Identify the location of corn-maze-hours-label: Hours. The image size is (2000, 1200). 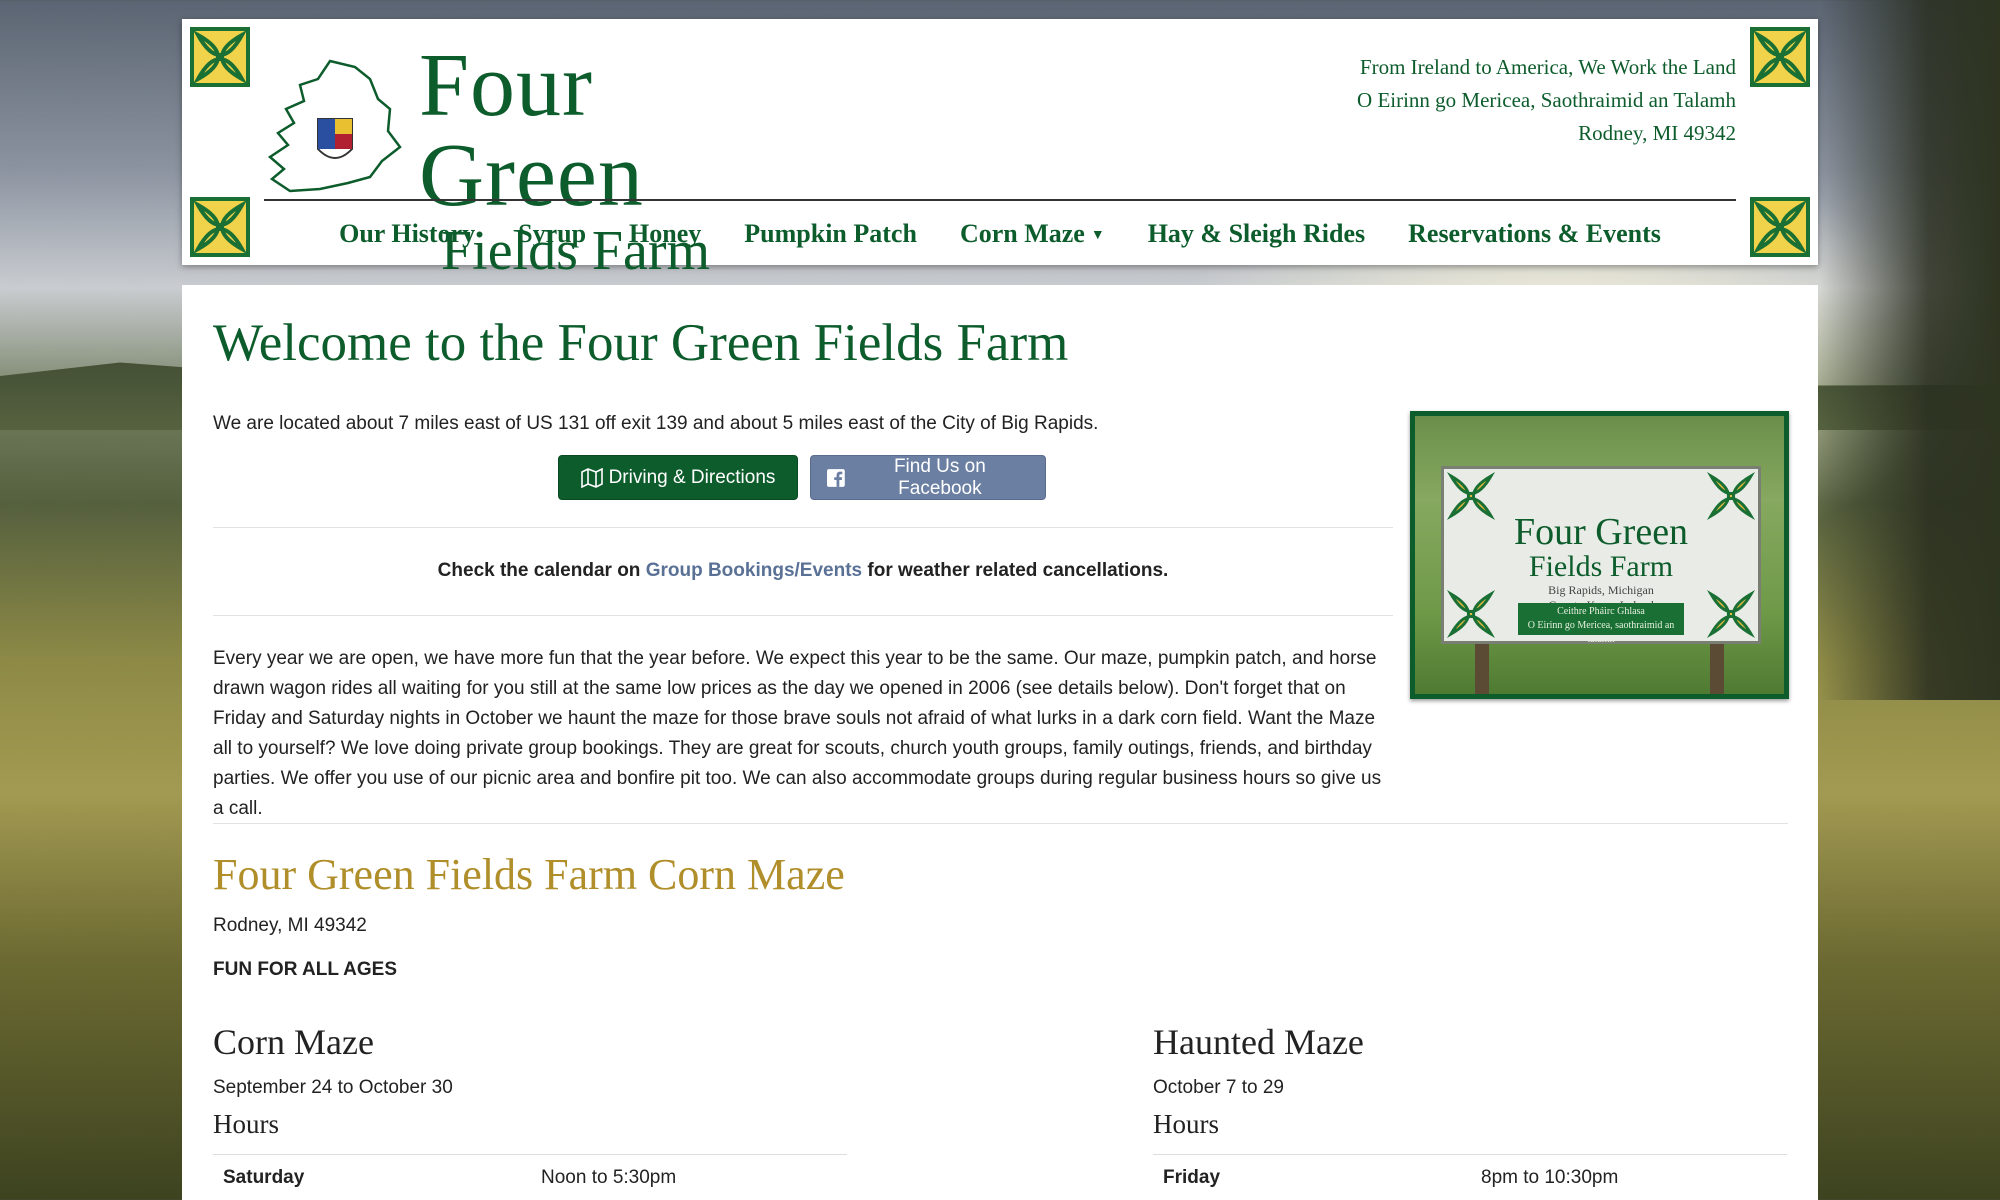
(246, 1124).